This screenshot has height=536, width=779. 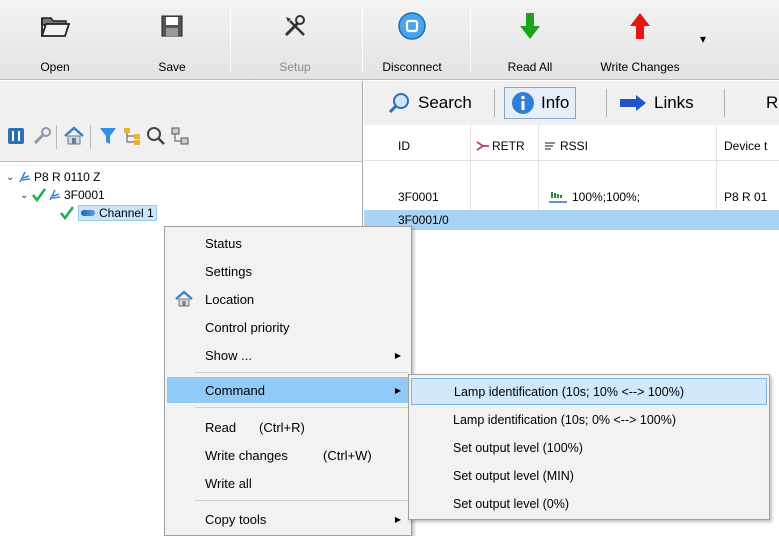 I want to click on tree-device-label: 3F0001, so click(x=84, y=195).